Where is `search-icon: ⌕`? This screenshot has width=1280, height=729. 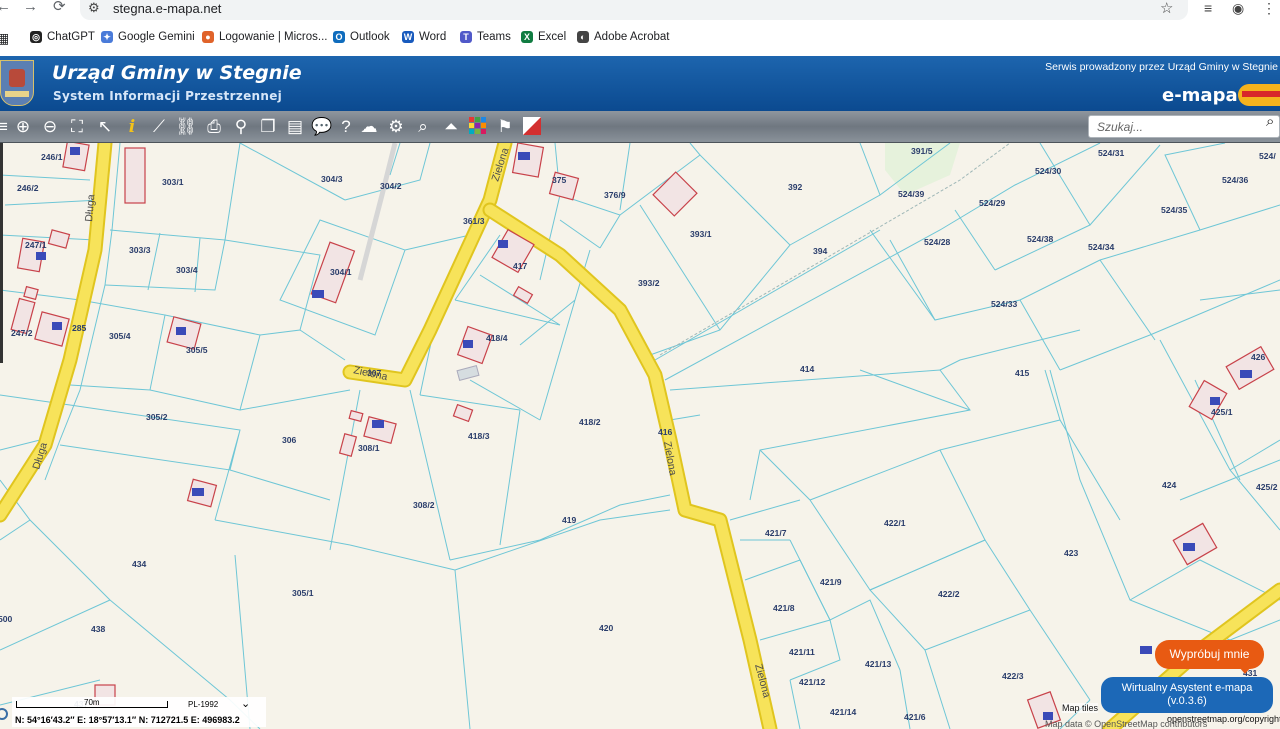 search-icon: ⌕ is located at coordinates (1270, 121).